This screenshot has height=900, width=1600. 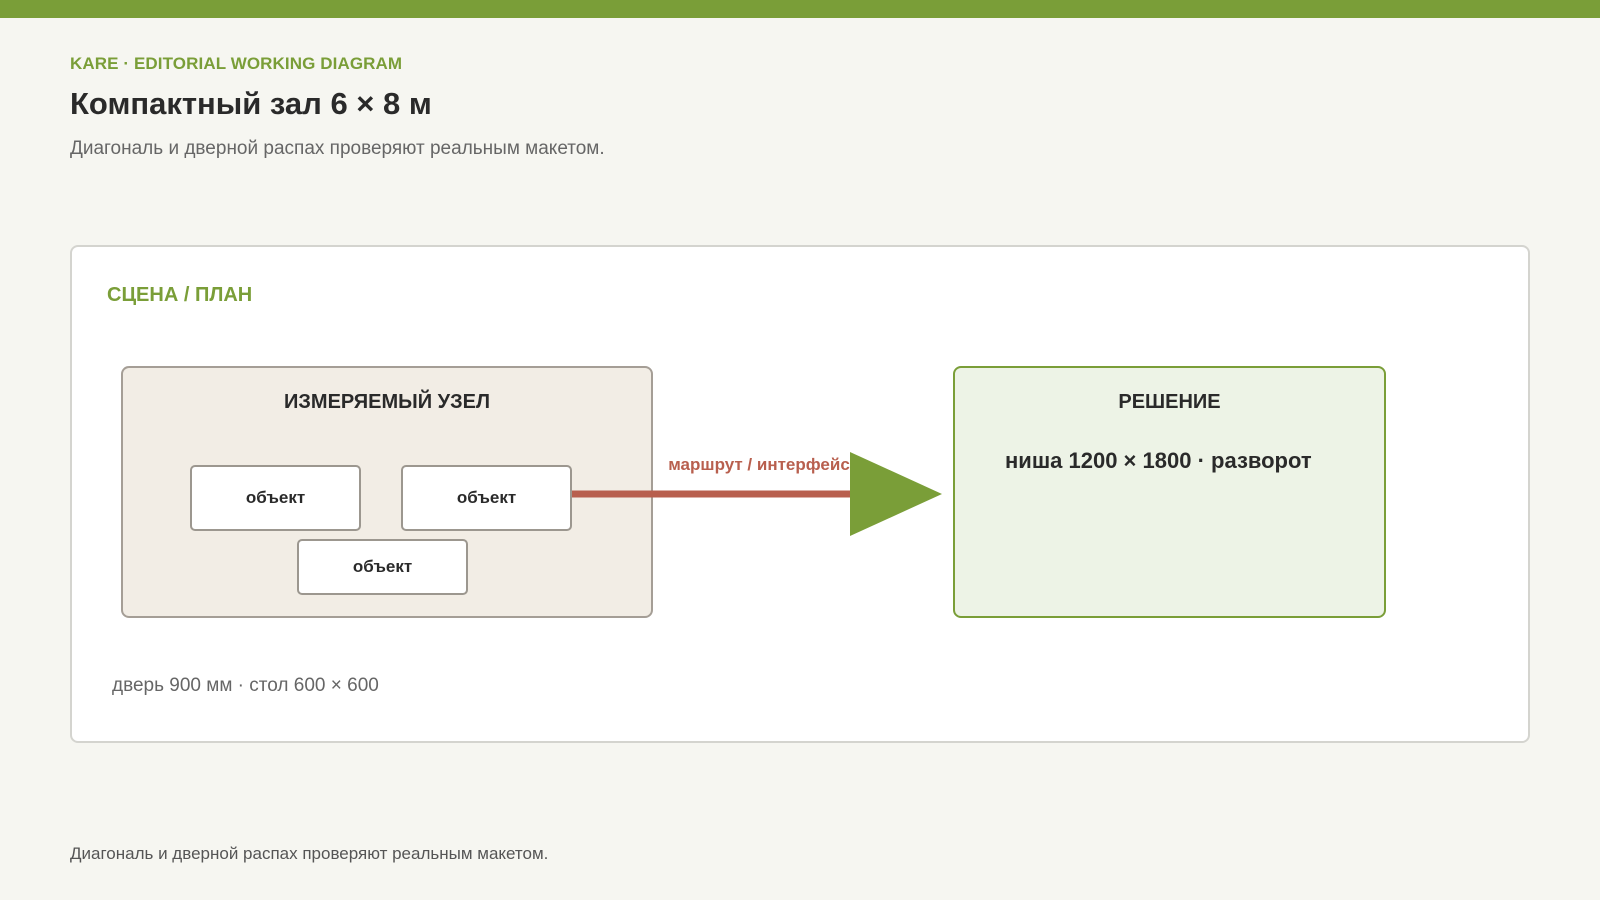 What do you see at coordinates (236, 63) in the screenshot?
I see `eyebrow-label: KARE · EDITORIAL WORKING DIAGRAM` at bounding box center [236, 63].